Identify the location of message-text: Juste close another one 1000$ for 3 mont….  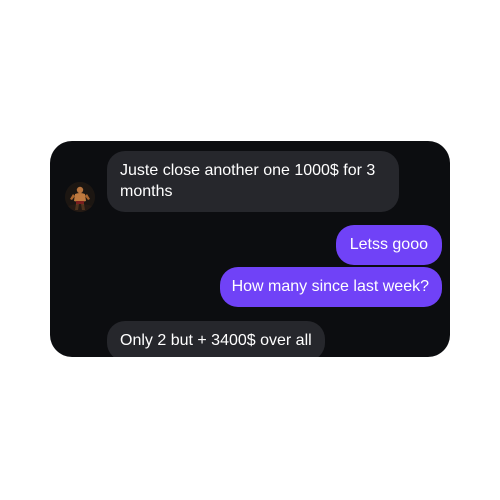
(248, 181).